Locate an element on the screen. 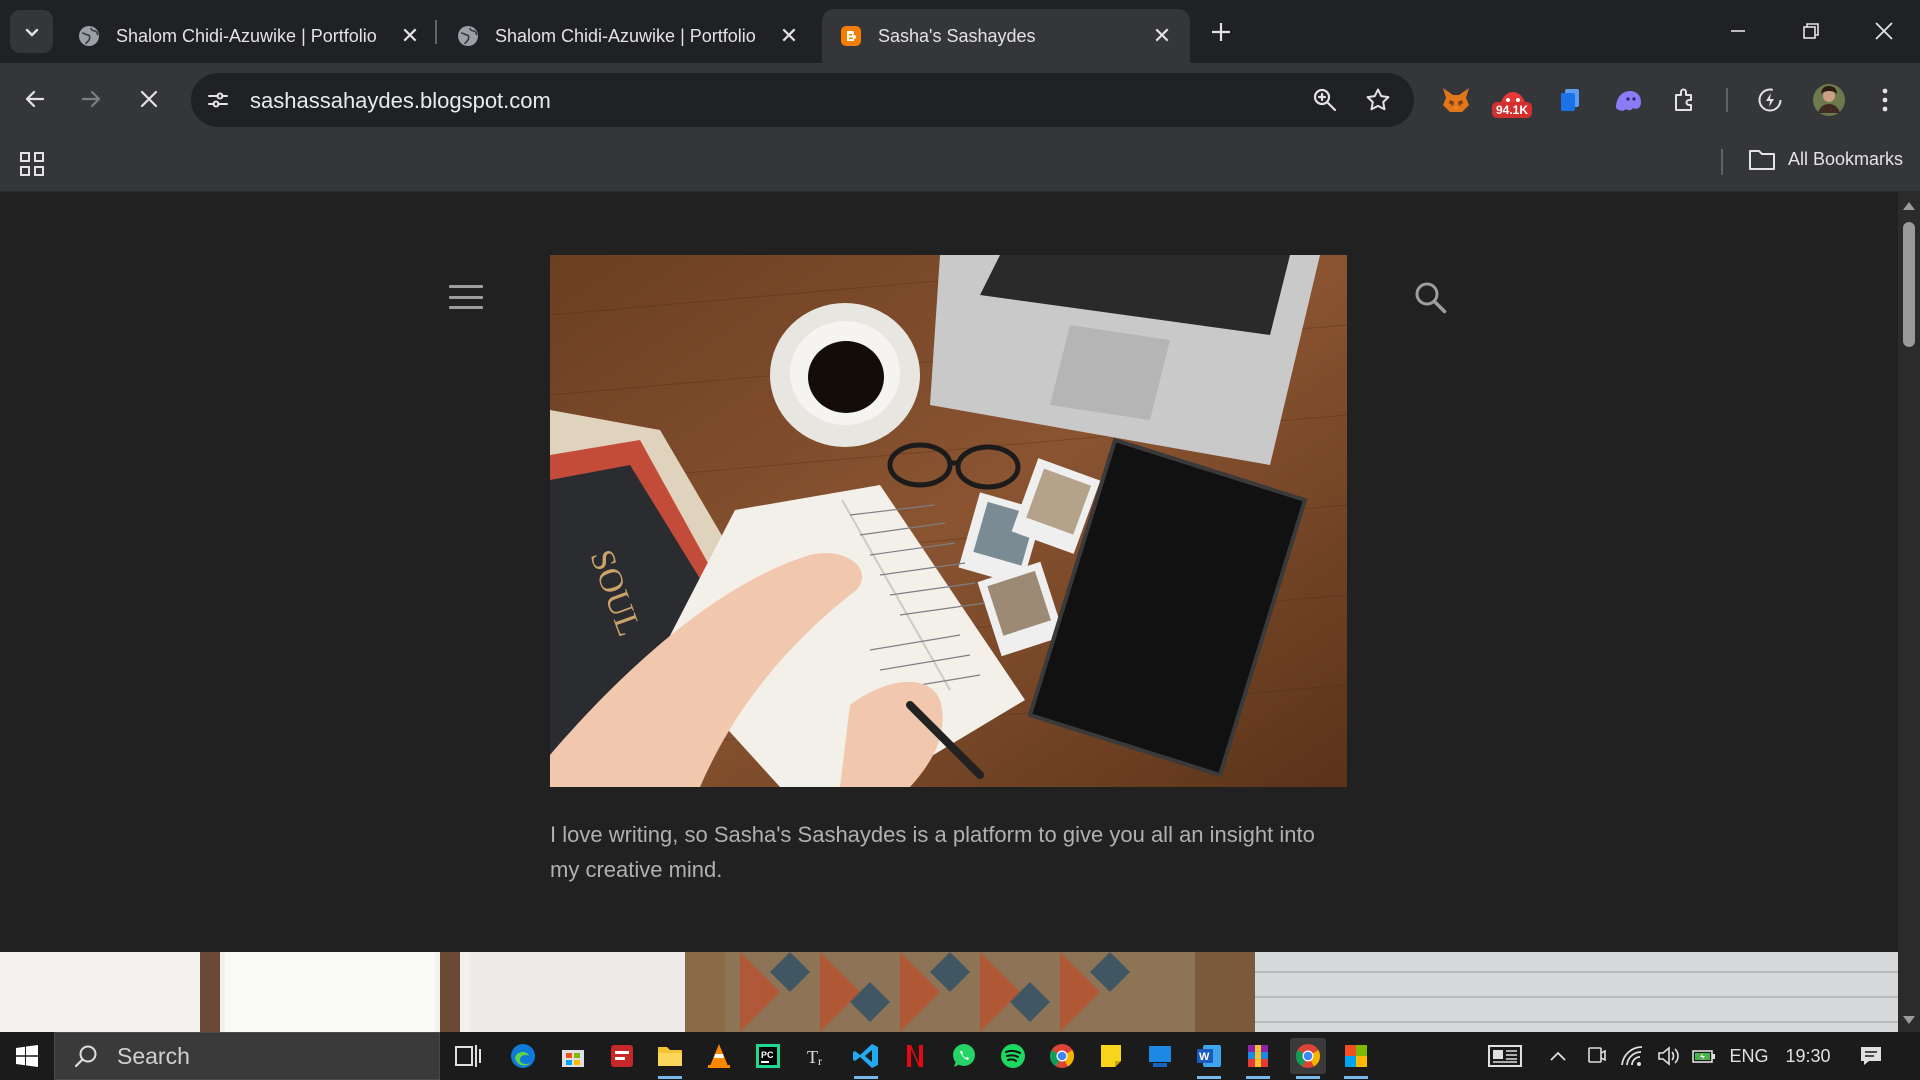 Image resolution: width=1920 pixels, height=1080 pixels. taskbar-app-red is located at coordinates (622, 1056).